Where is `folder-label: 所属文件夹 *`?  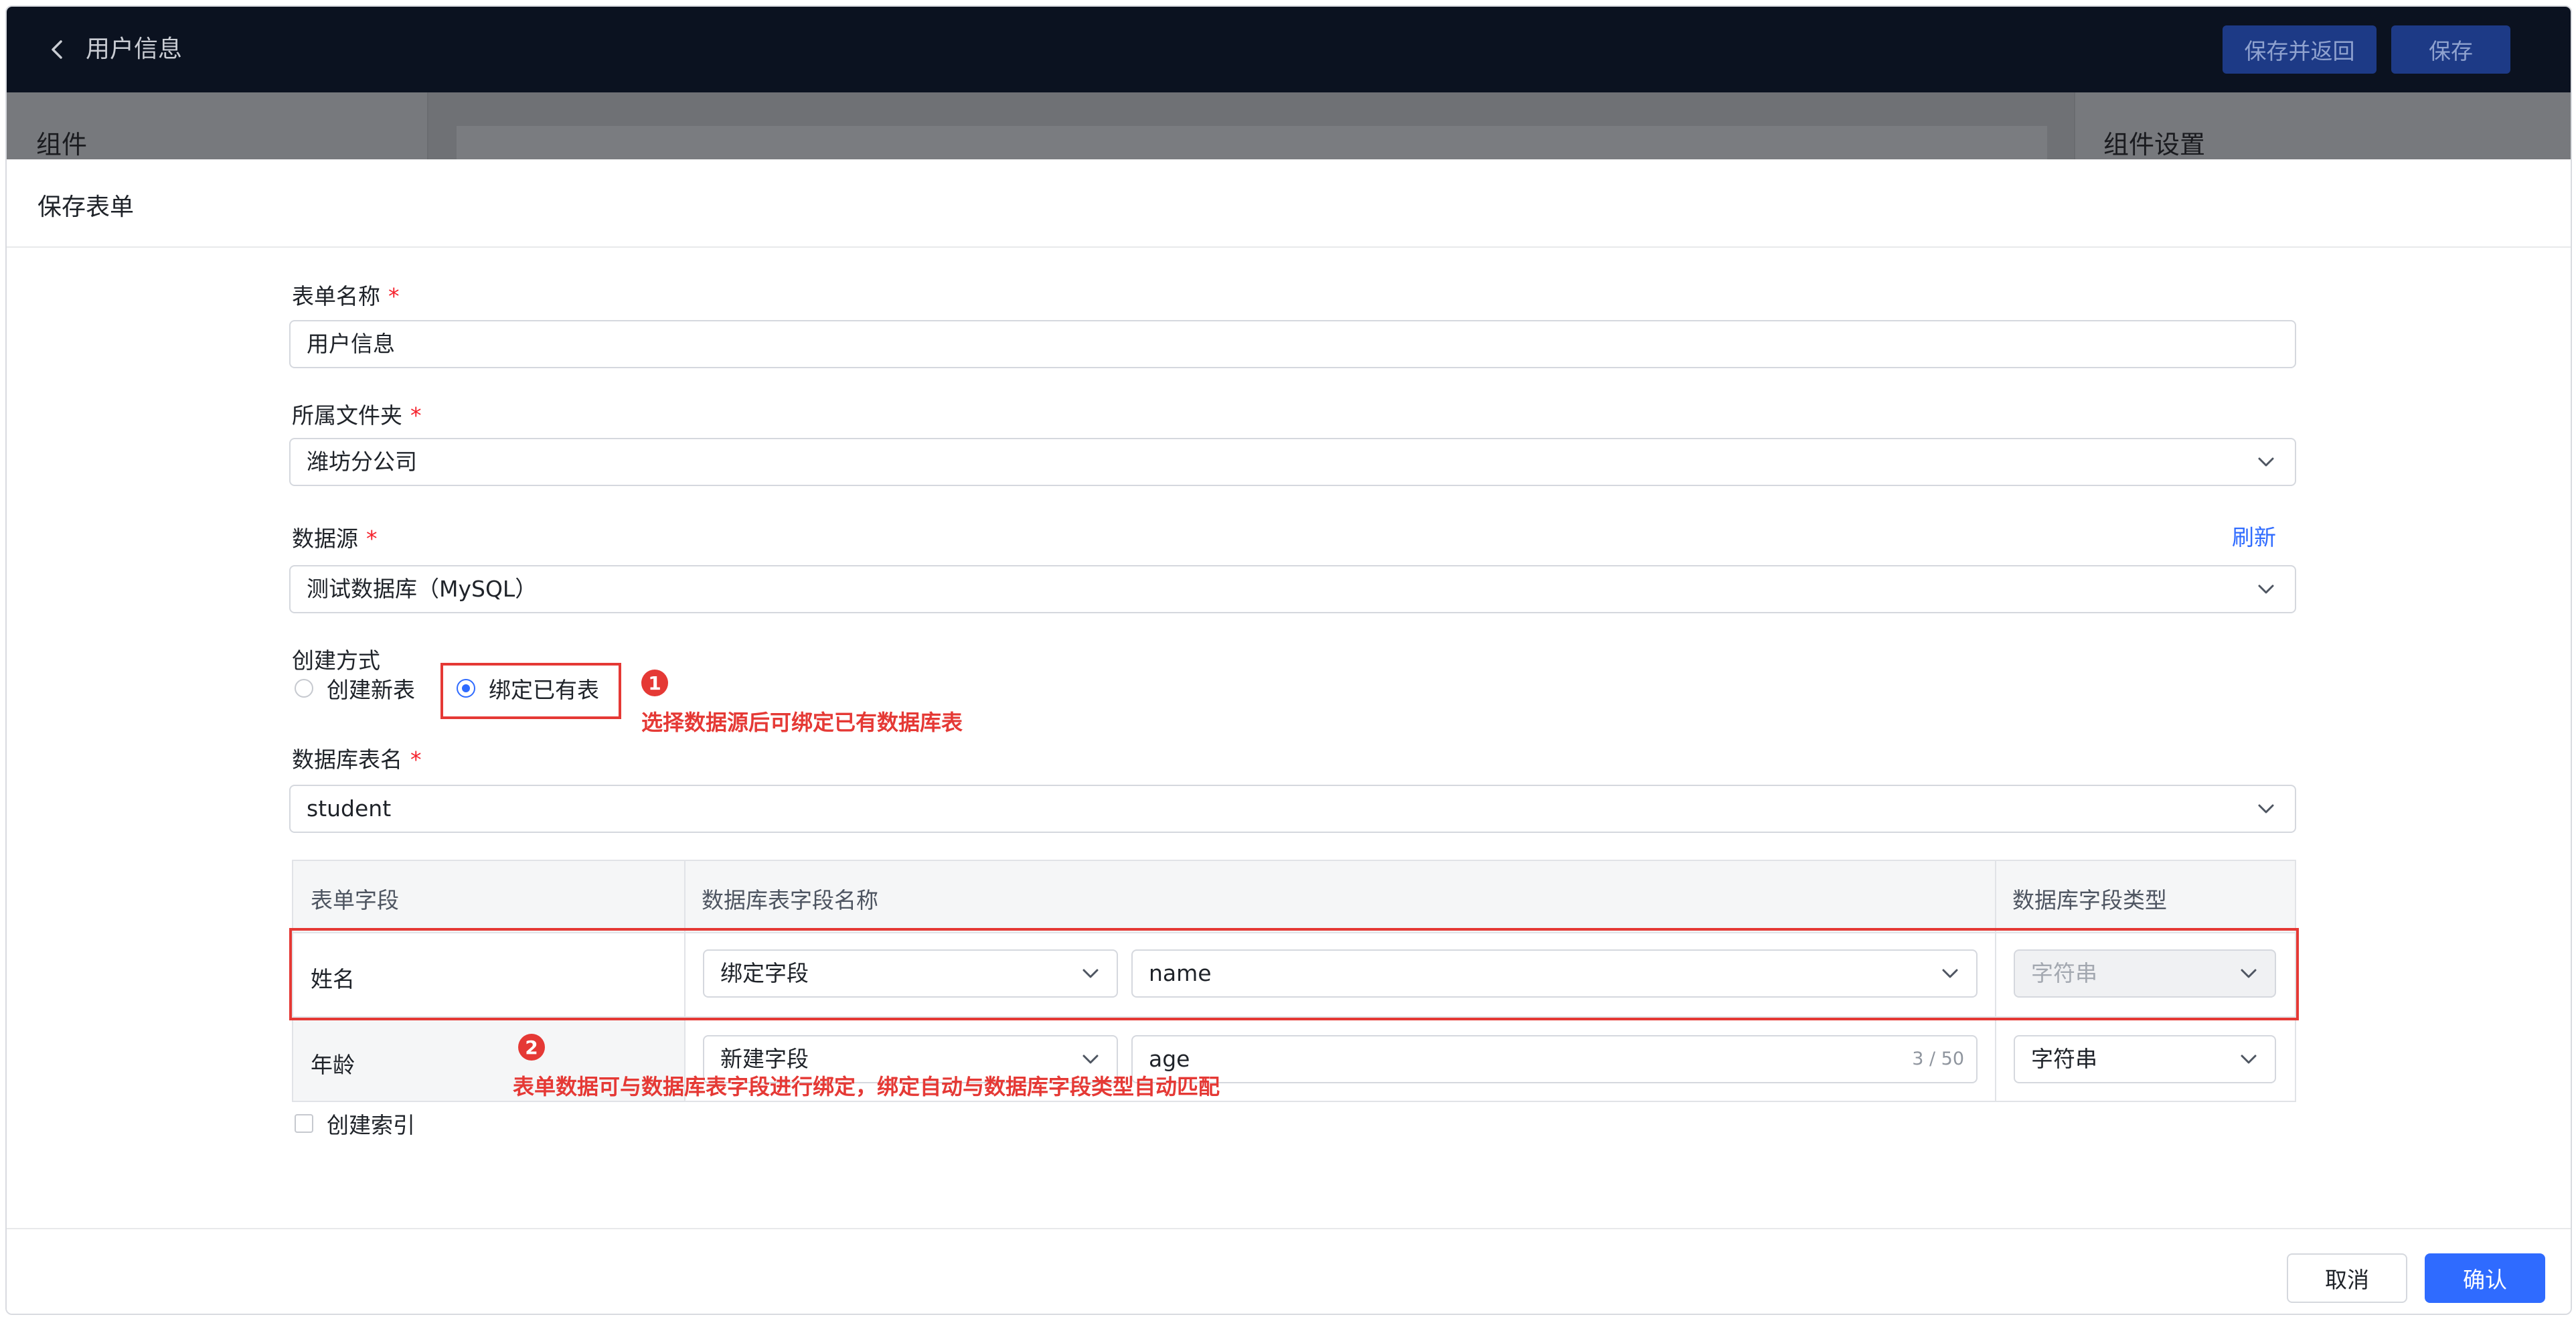 folder-label: 所属文件夹 * is located at coordinates (357, 415).